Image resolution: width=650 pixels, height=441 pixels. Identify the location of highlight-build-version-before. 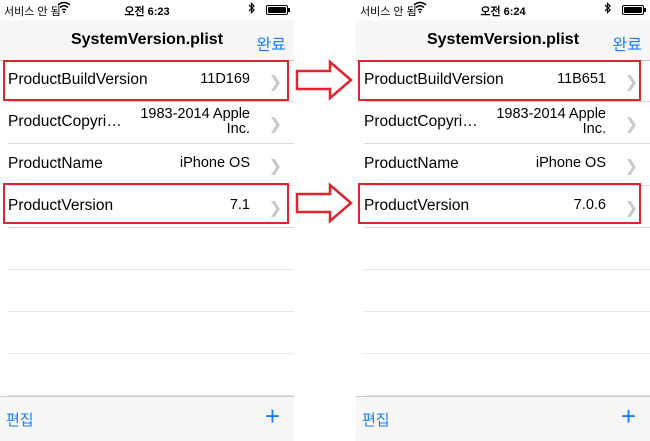
(146, 80).